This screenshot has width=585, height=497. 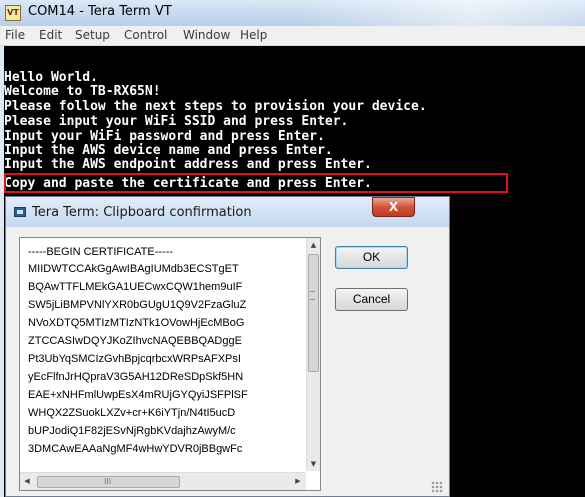 What do you see at coordinates (256, 183) in the screenshot?
I see `highlight-box` at bounding box center [256, 183].